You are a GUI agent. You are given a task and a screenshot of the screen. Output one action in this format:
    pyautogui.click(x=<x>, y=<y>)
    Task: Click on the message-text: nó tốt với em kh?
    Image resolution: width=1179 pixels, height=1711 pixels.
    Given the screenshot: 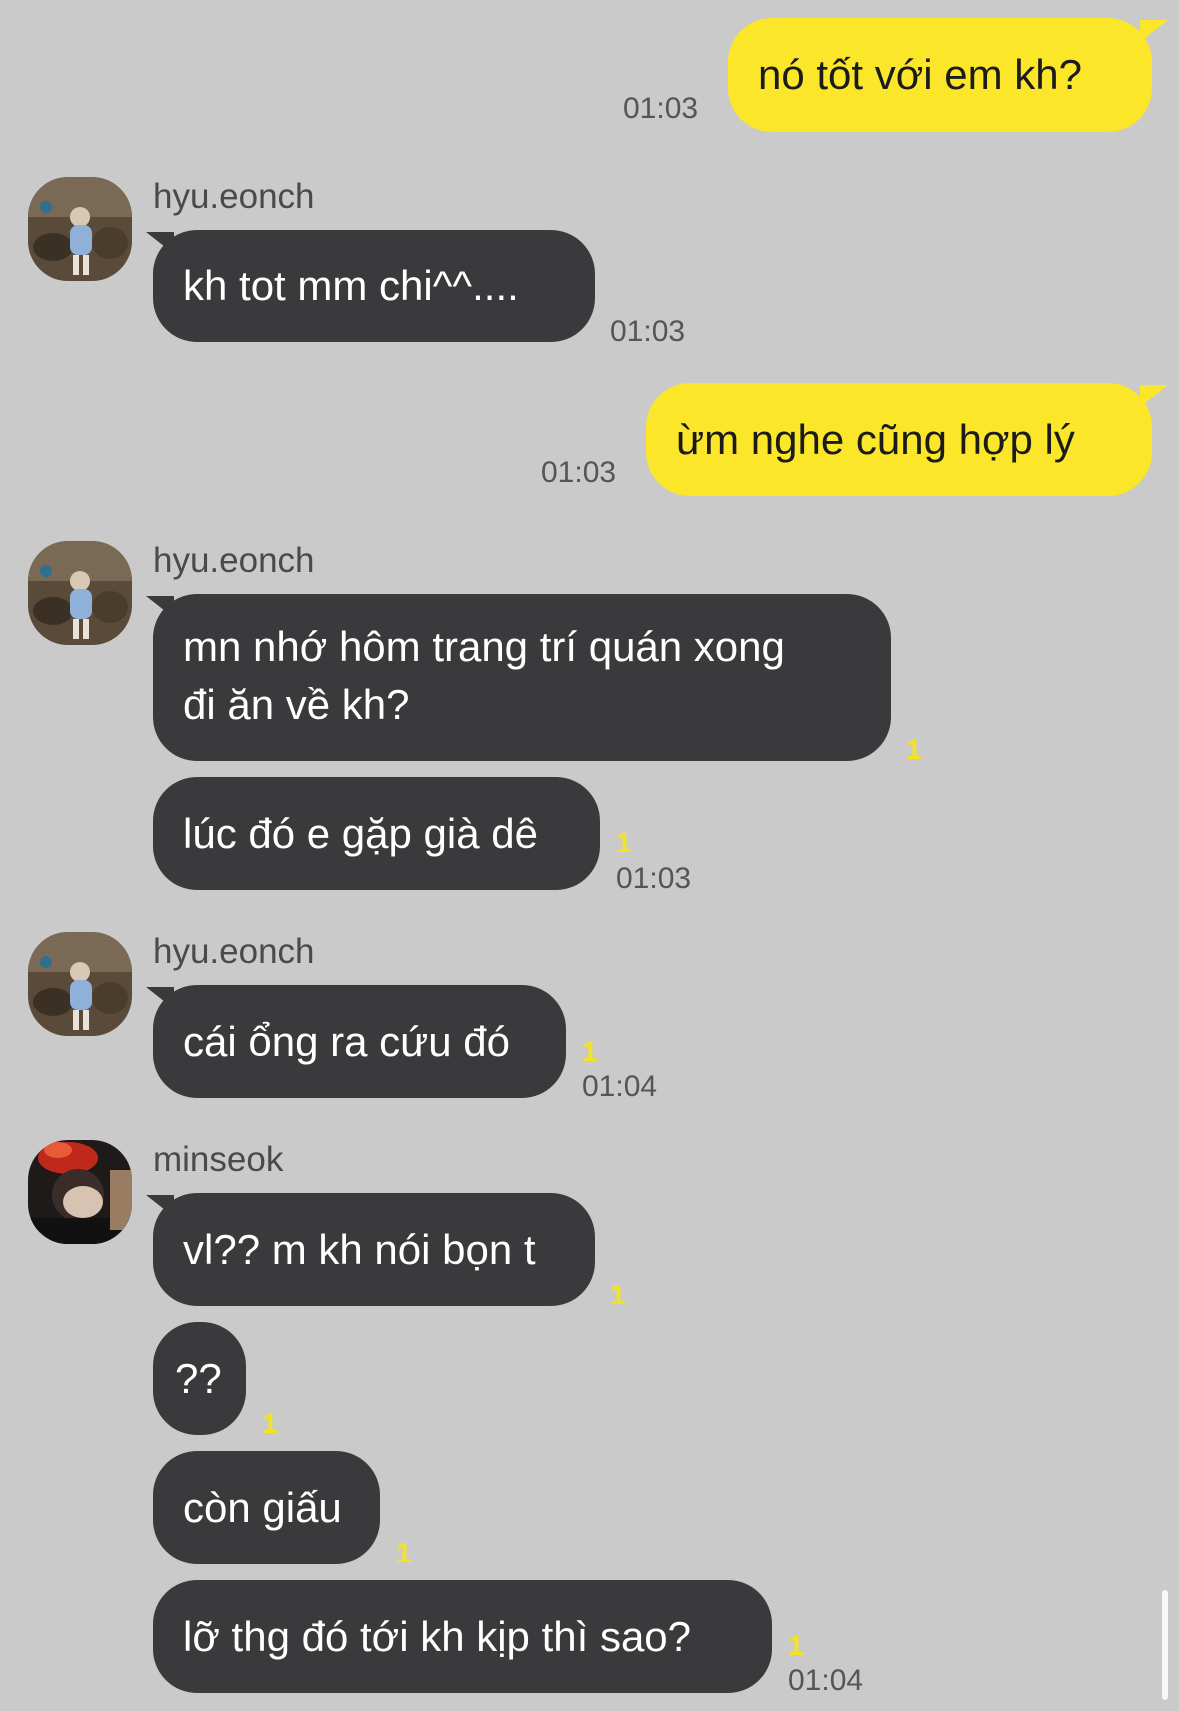 What is the action you would take?
    pyautogui.click(x=920, y=74)
    